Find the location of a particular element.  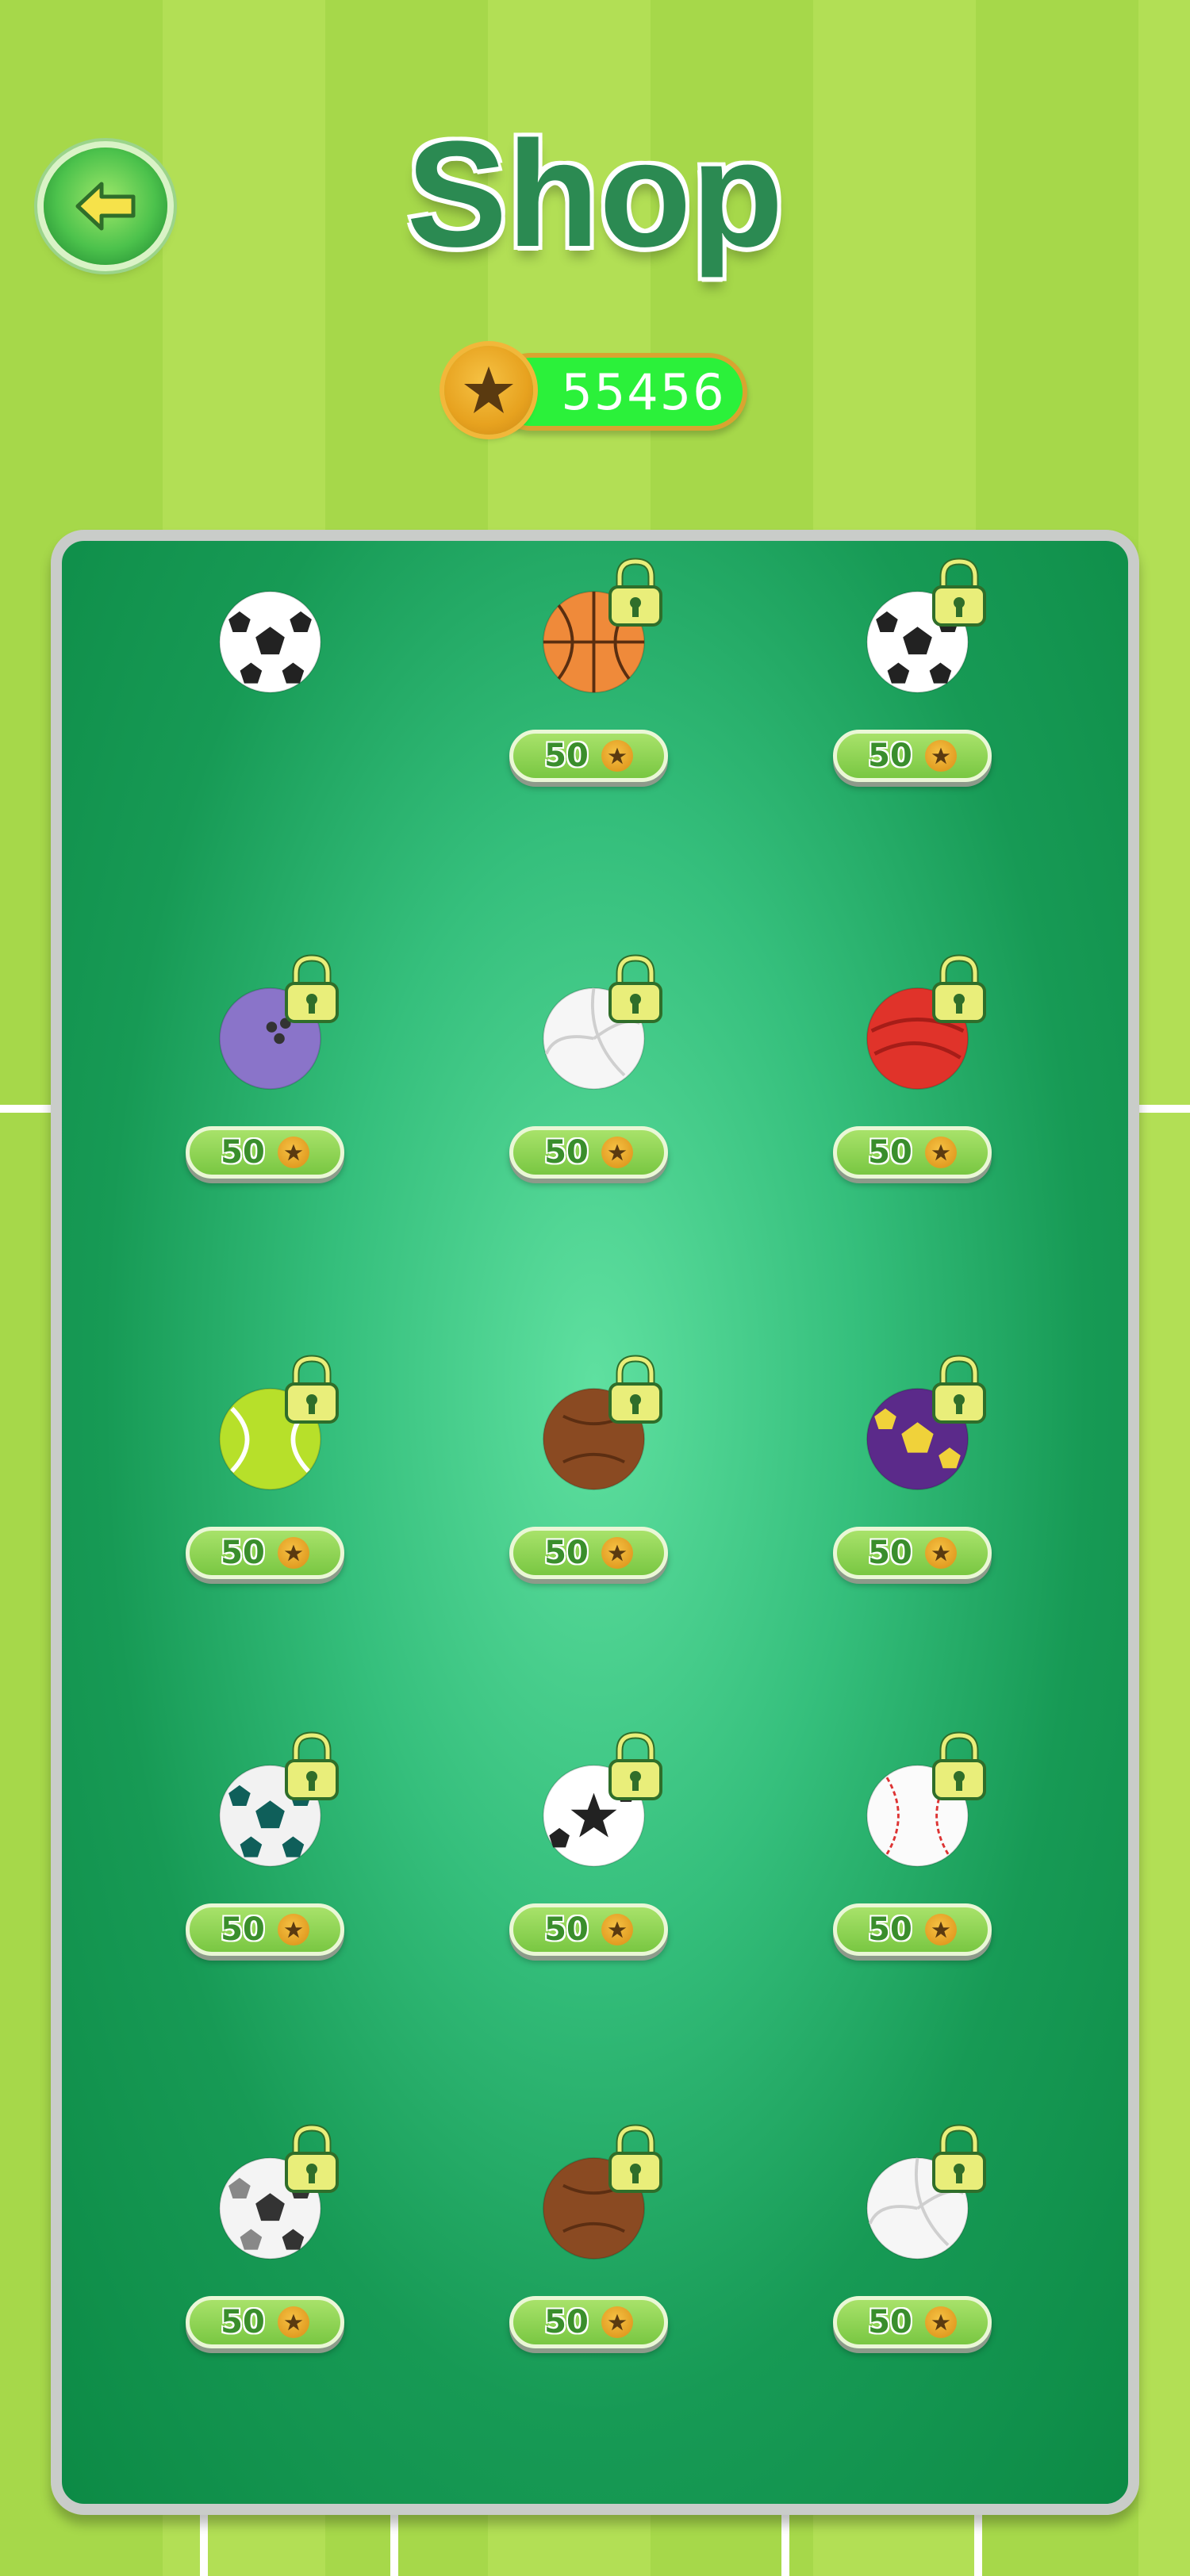

ball-item-brown-ball: 50 is located at coordinates (584, 2259).